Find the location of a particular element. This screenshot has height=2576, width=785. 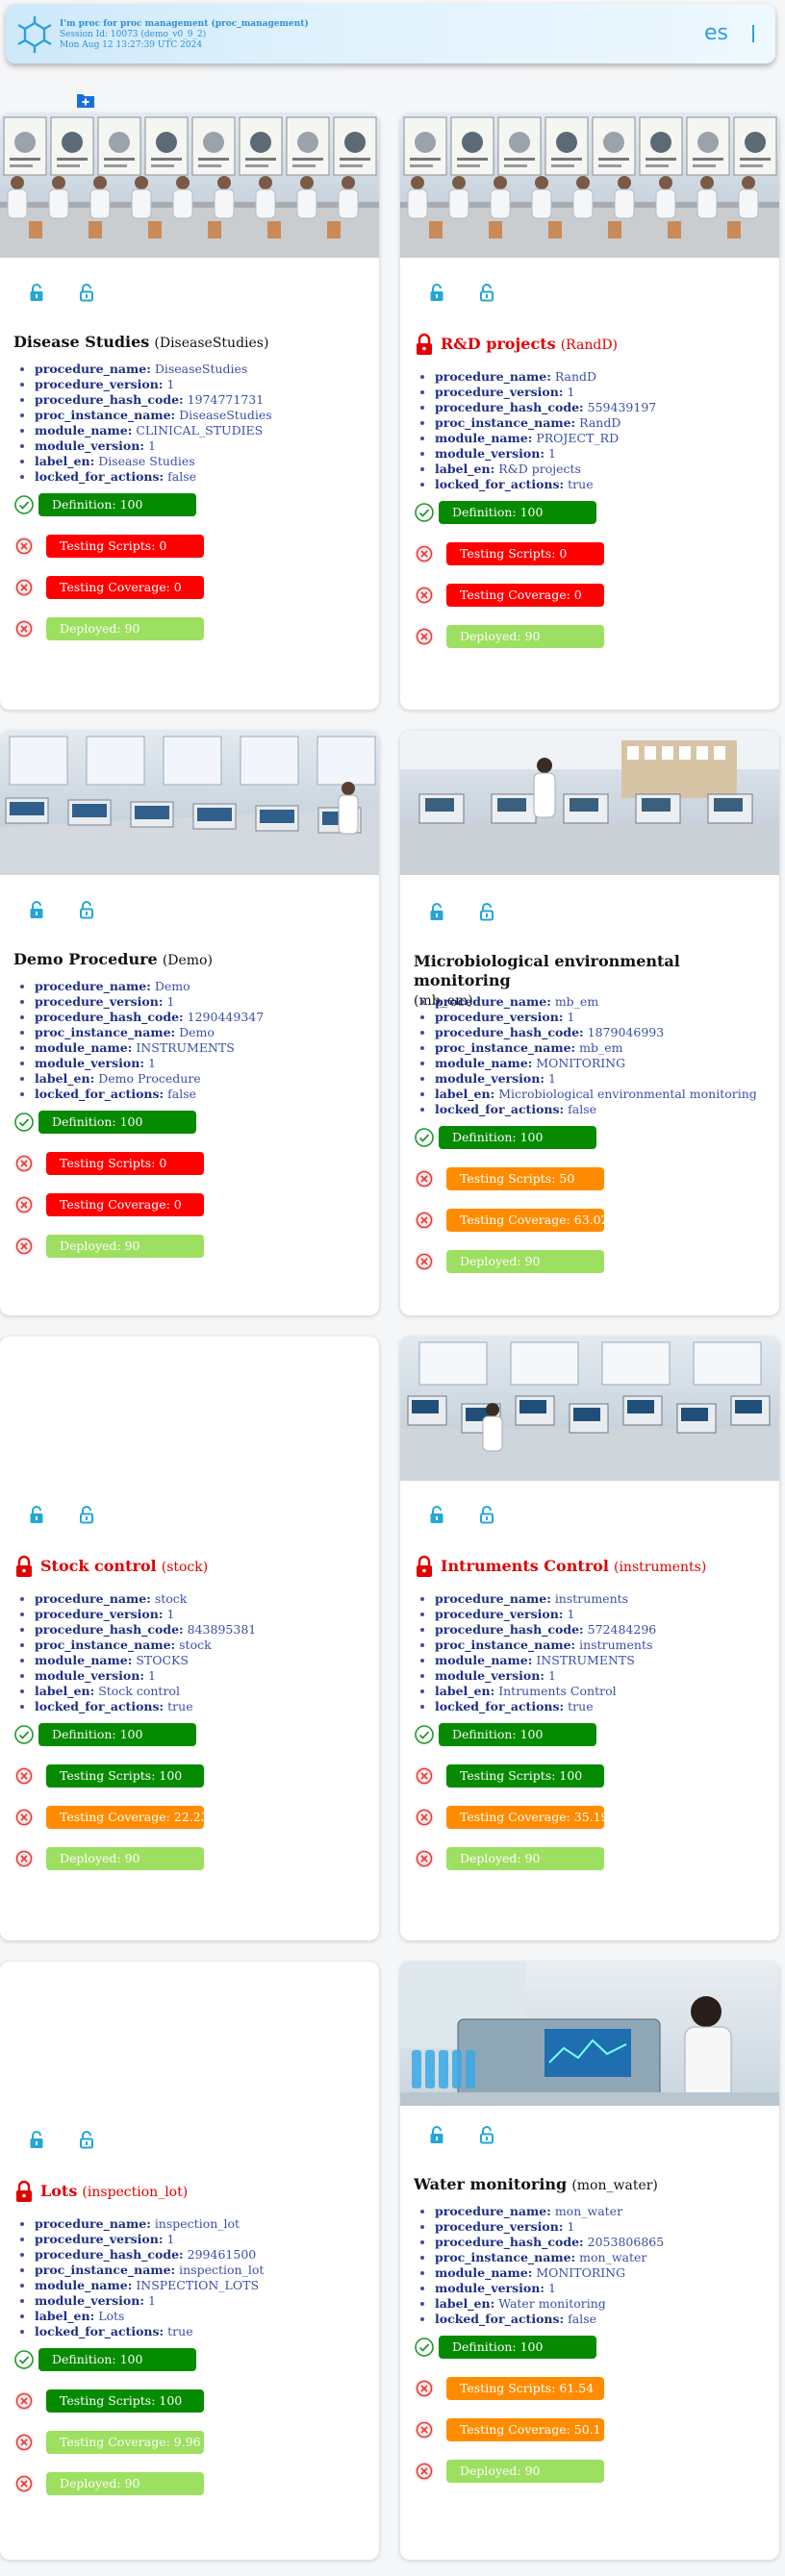

procedure-card: Demo Procedure (Demo) procedure_name is located at coordinates (189, 1023).